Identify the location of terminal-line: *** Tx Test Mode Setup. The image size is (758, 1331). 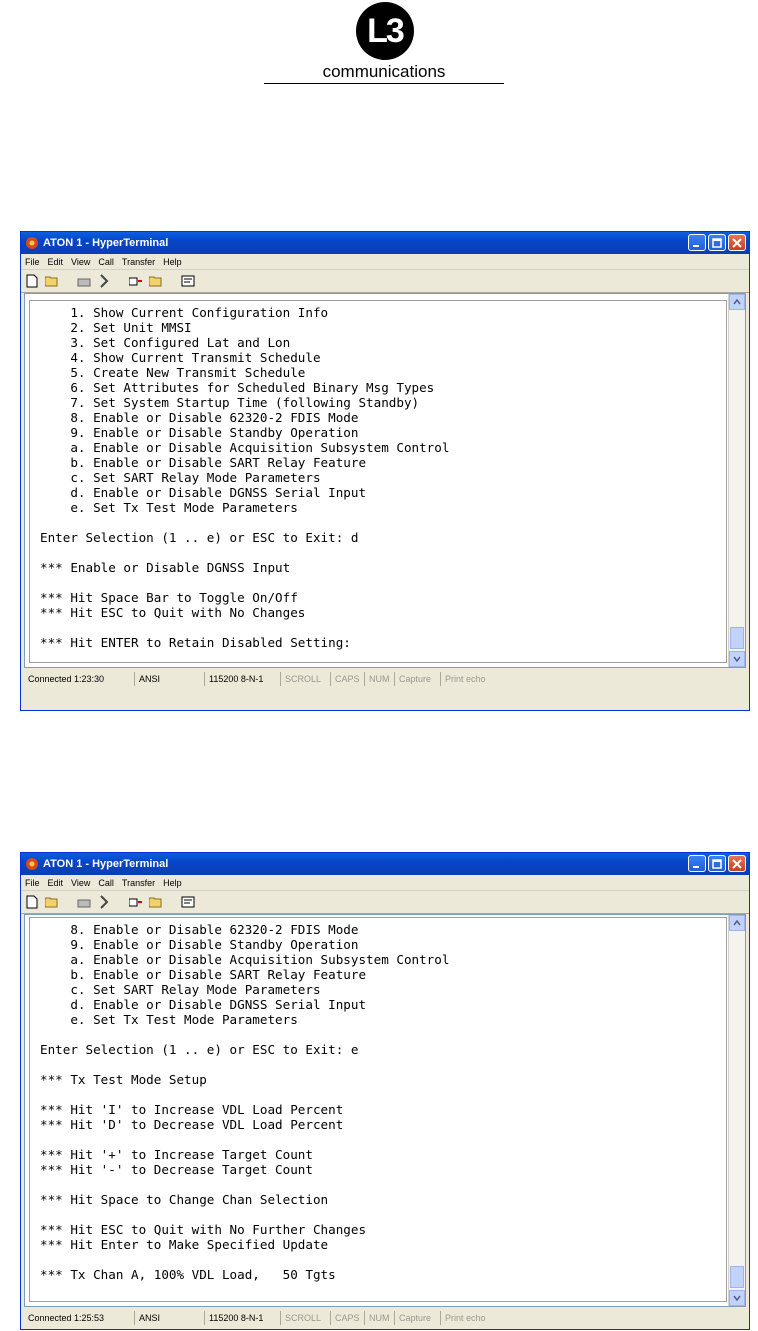
(123, 1079).